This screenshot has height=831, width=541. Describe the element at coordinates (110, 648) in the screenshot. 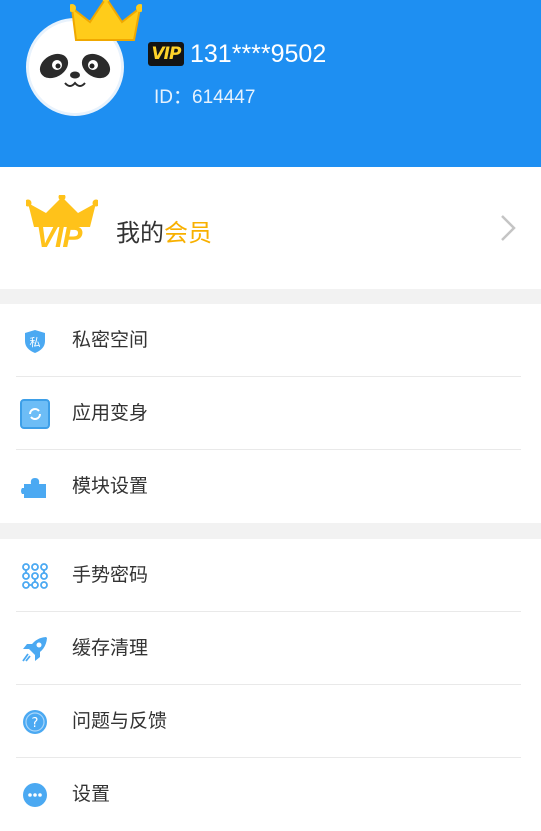

I see `menu-label: 缓存清理` at that location.